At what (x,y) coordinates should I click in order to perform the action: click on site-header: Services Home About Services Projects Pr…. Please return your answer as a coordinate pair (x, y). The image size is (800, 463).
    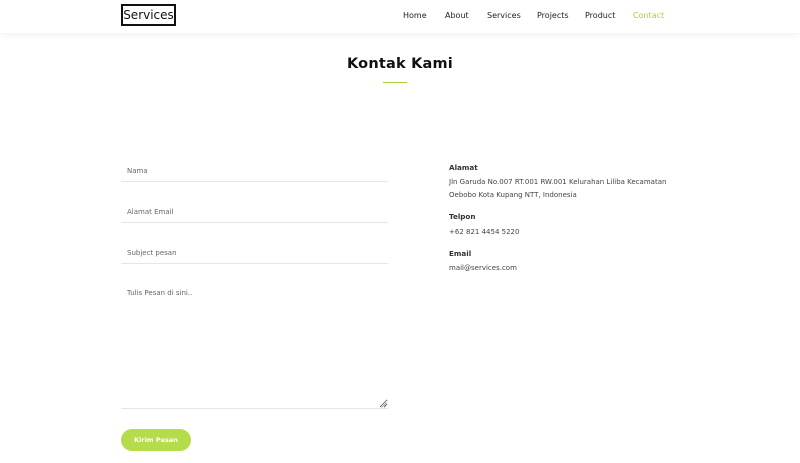
    Looking at the image, I should click on (400, 16).